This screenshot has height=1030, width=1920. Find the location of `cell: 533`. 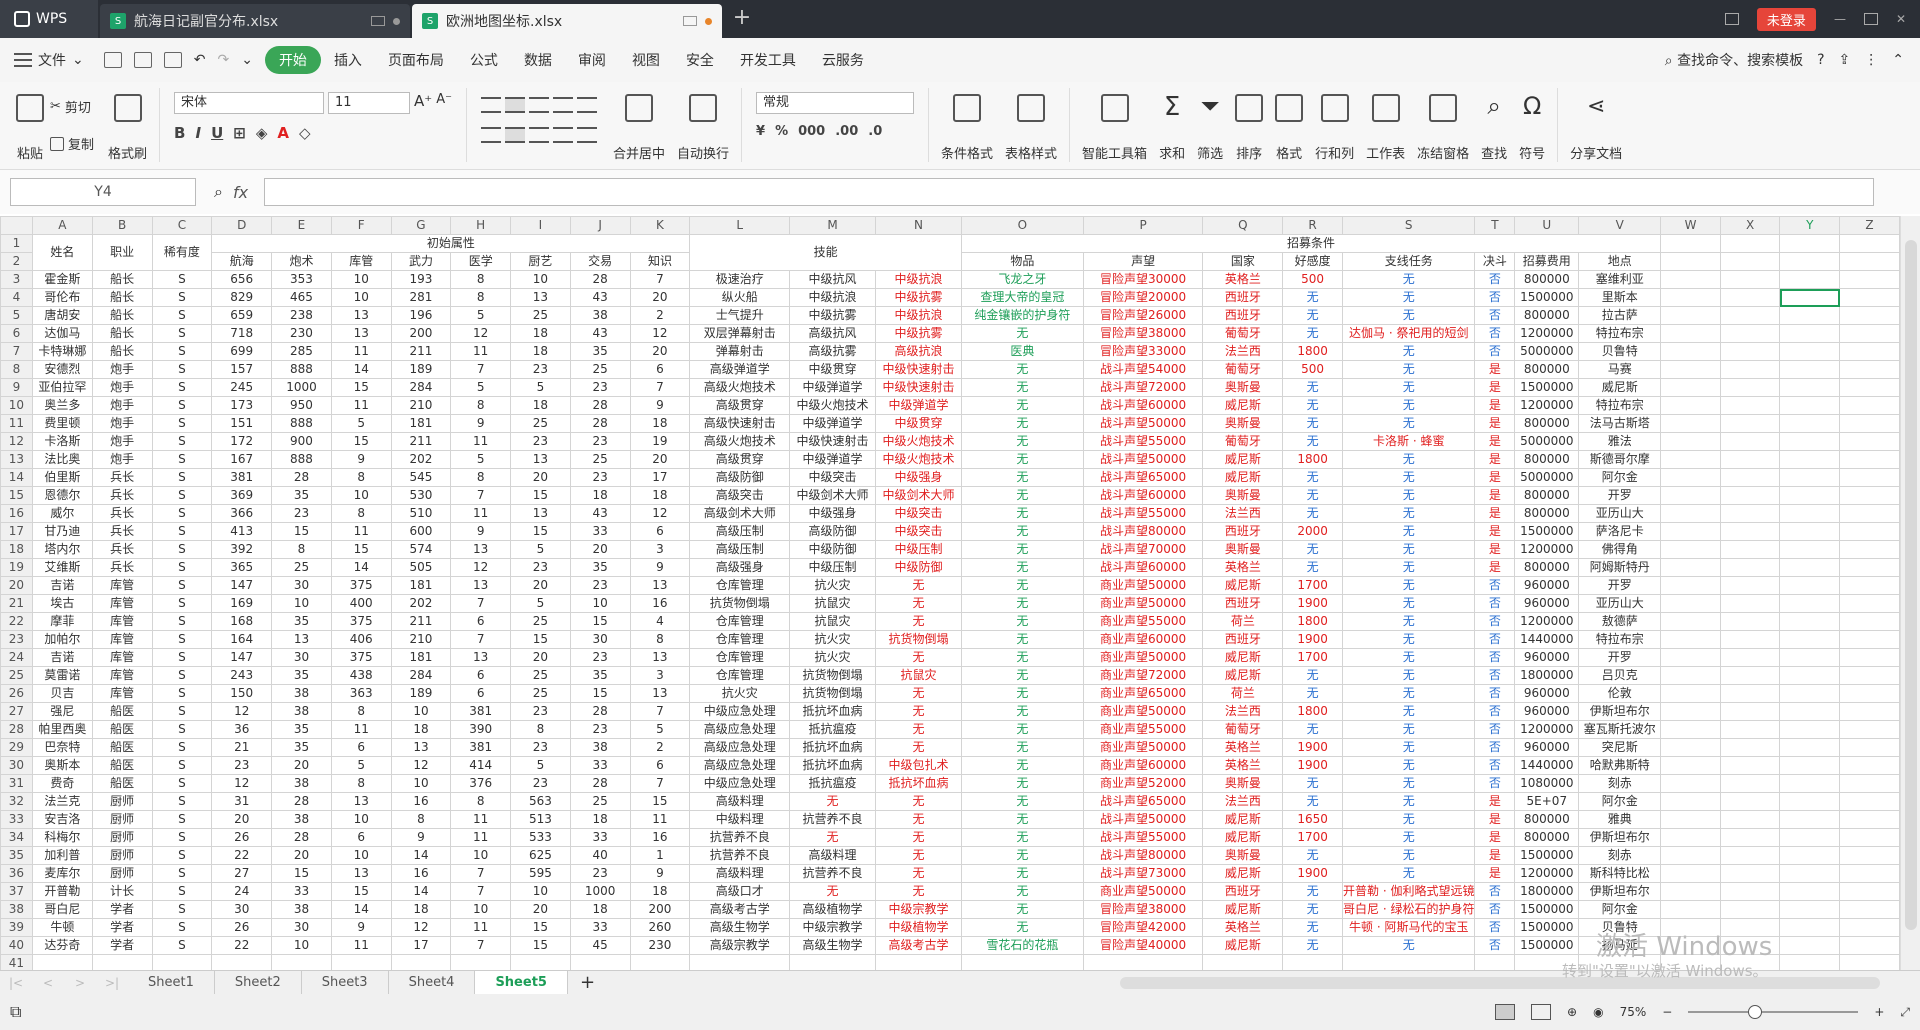

cell: 533 is located at coordinates (540, 837).